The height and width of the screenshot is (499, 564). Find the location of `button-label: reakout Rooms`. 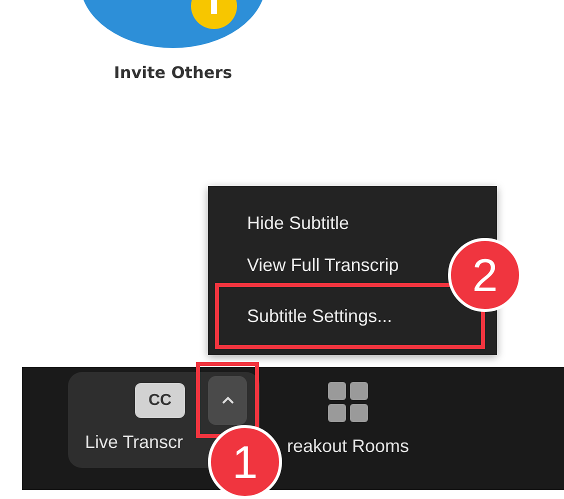

button-label: reakout Rooms is located at coordinates (348, 446).